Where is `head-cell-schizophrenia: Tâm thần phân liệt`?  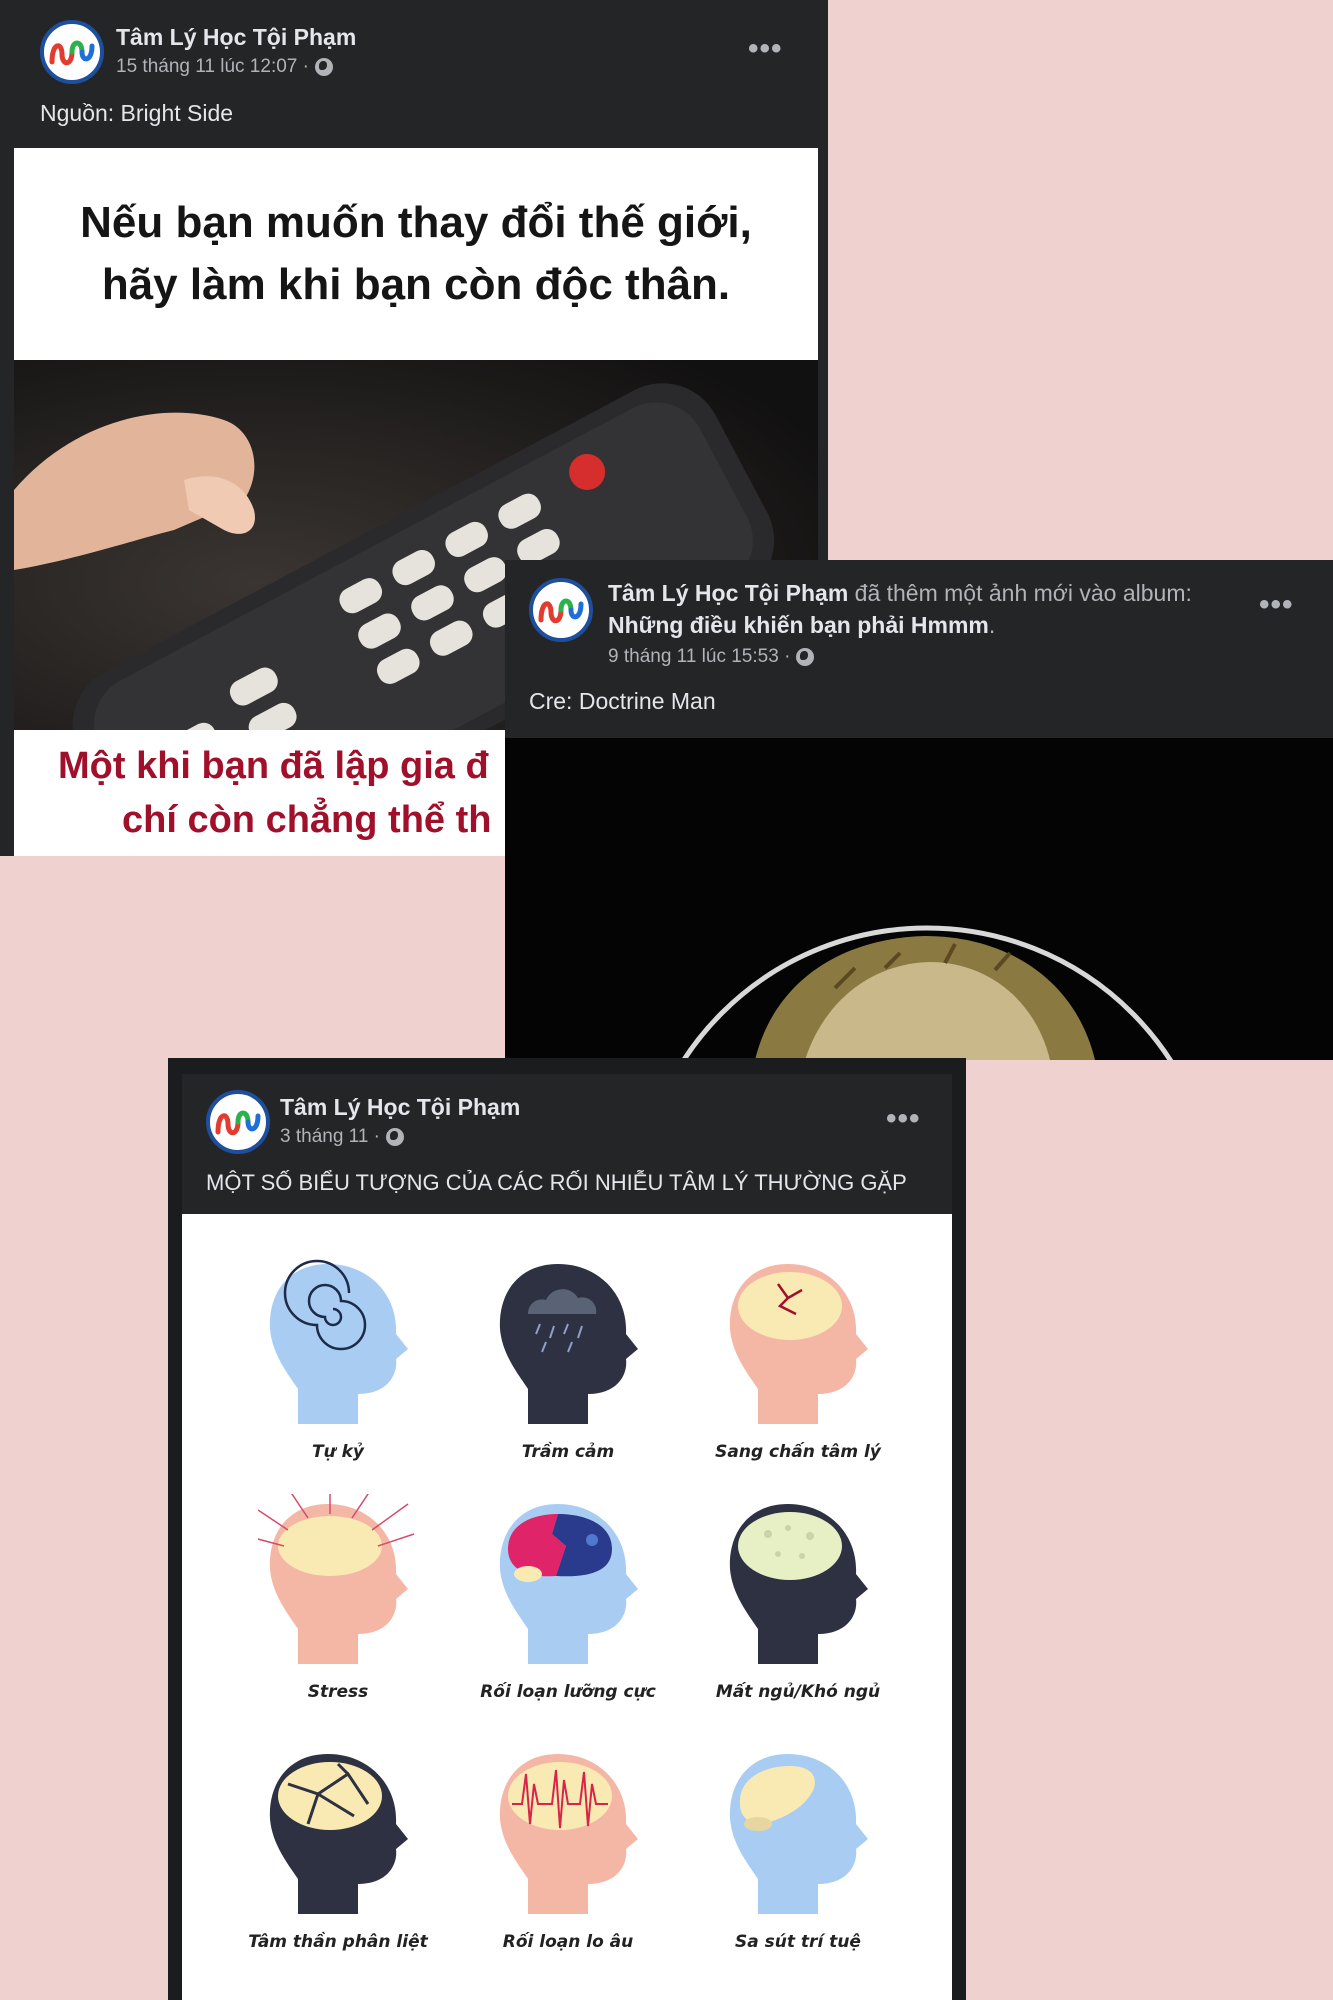 head-cell-schizophrenia: Tâm thần phân liệt is located at coordinates (338, 1859).